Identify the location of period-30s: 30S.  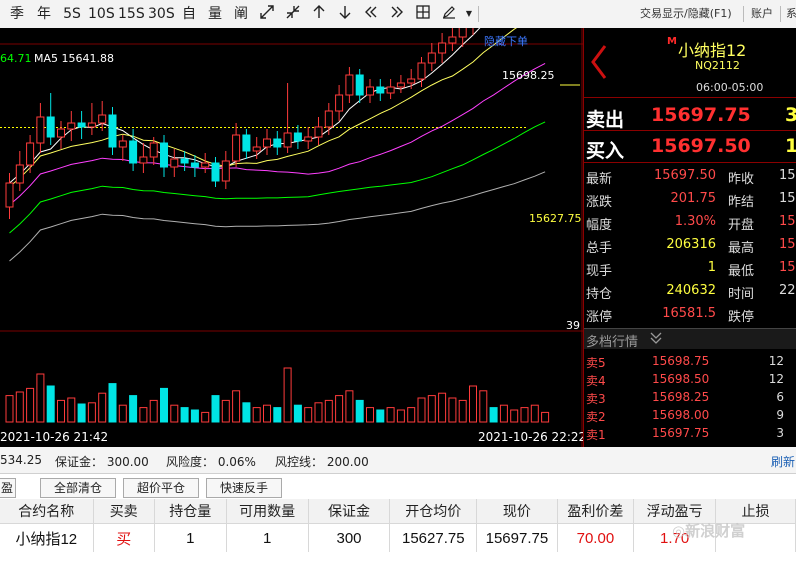
(161, 14).